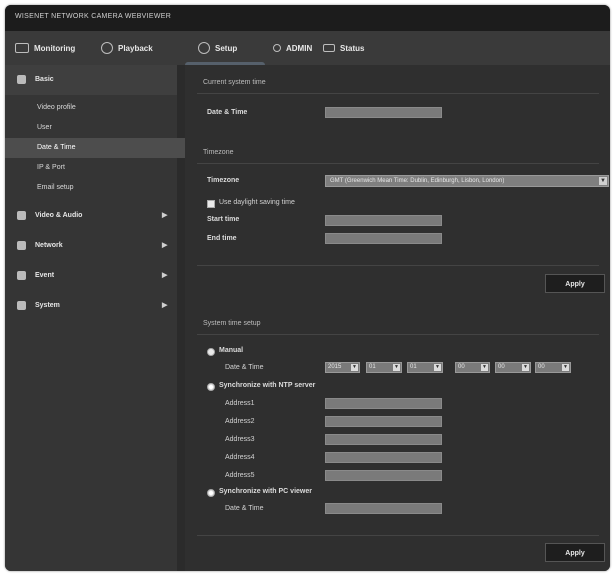 Image resolution: width=615 pixels, height=576 pixels. Describe the element at coordinates (107, 48) in the screenshot. I see `playback-icon` at that location.